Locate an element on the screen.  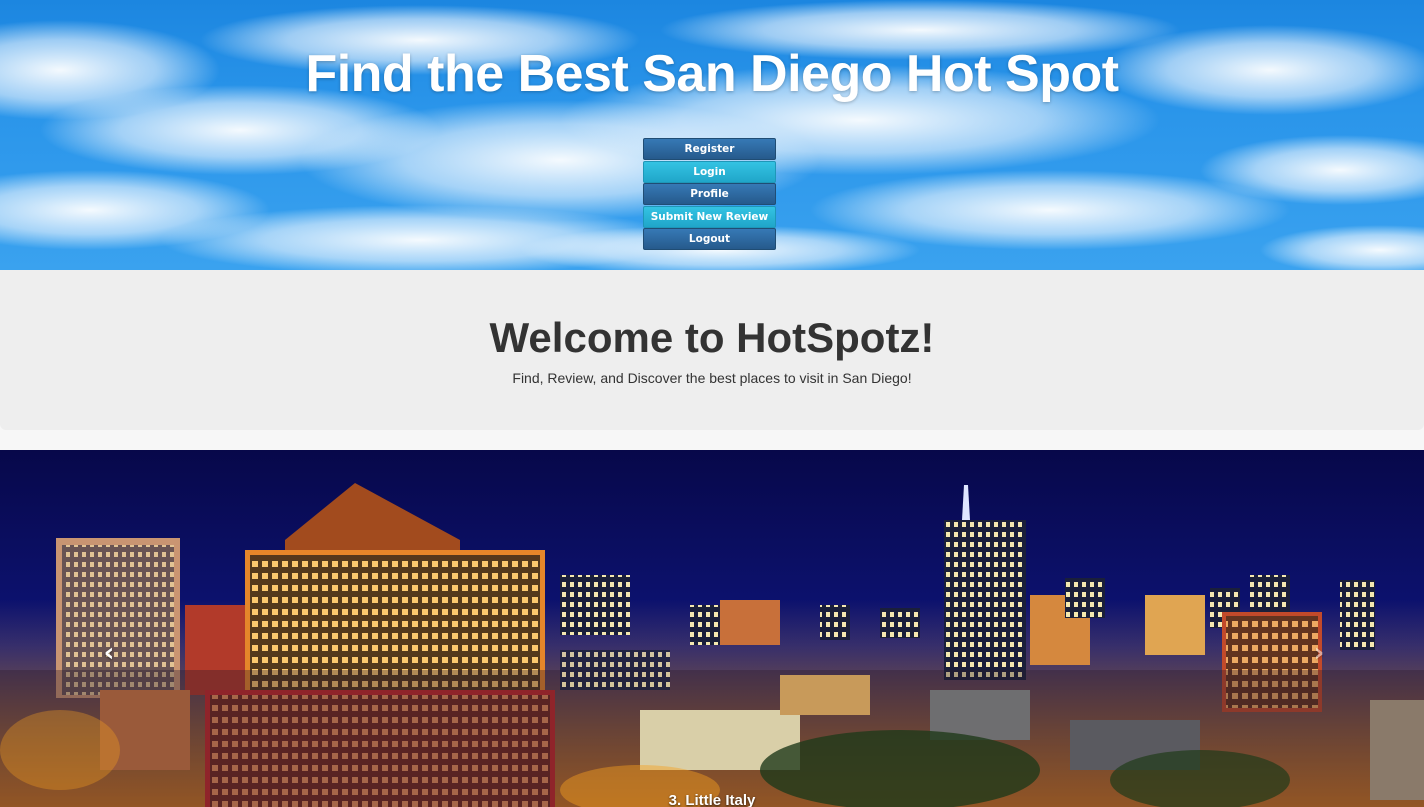
chevron-right-icon: › is located at coordinates (1319, 653).